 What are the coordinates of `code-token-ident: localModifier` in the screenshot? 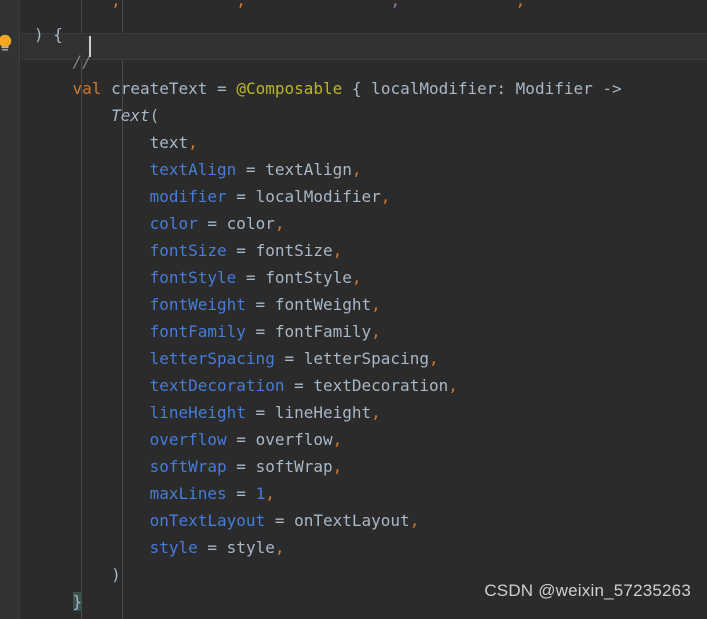 It's located at (318, 196).